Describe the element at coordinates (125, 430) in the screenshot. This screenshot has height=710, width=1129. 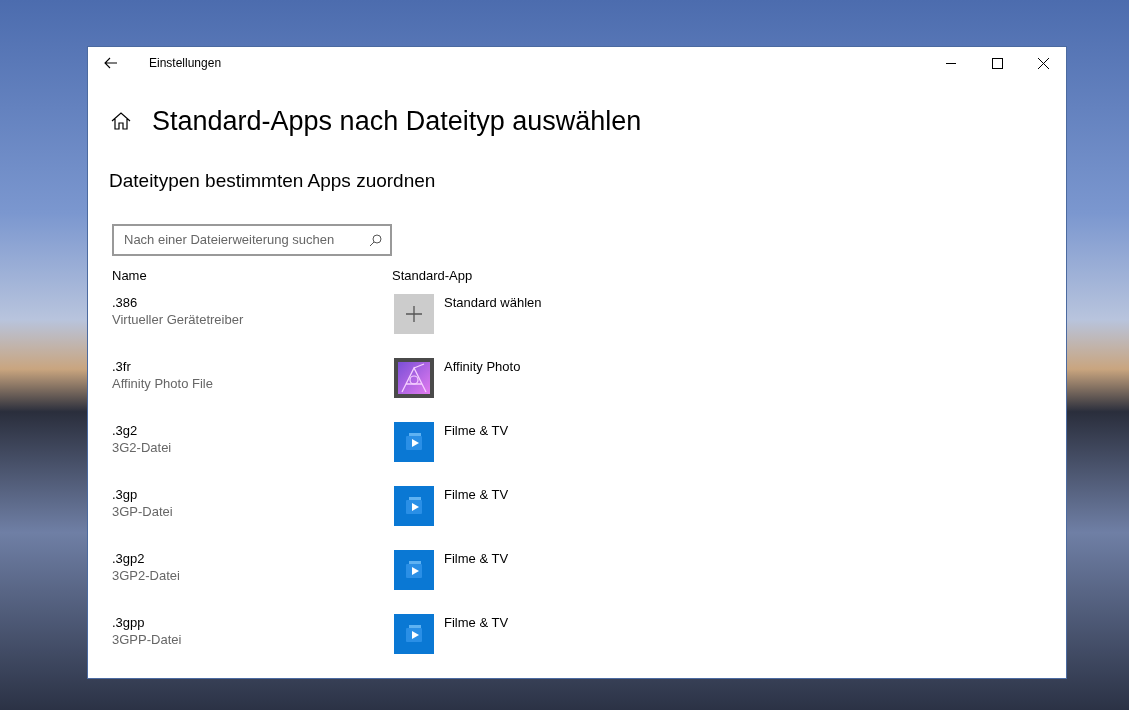
I see `file-extension: .3g2` at that location.